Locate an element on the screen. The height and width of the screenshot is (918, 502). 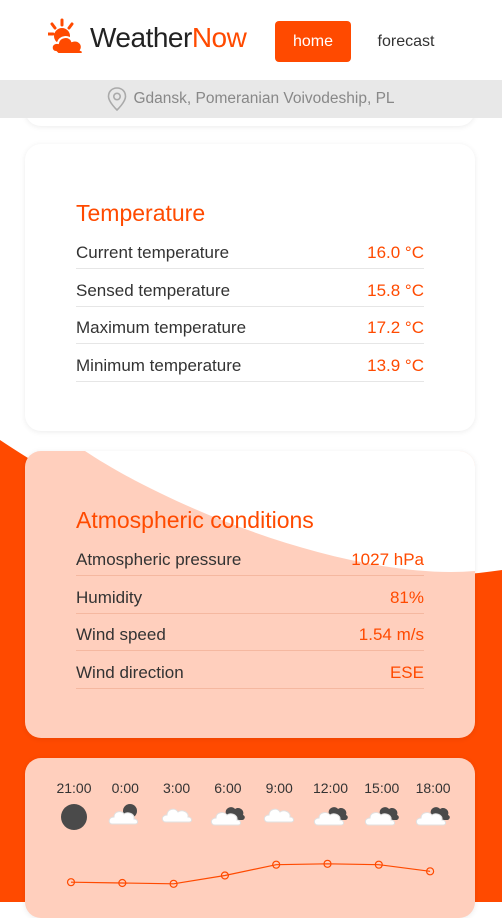
temperature-line-chart is located at coordinates (250, 873).